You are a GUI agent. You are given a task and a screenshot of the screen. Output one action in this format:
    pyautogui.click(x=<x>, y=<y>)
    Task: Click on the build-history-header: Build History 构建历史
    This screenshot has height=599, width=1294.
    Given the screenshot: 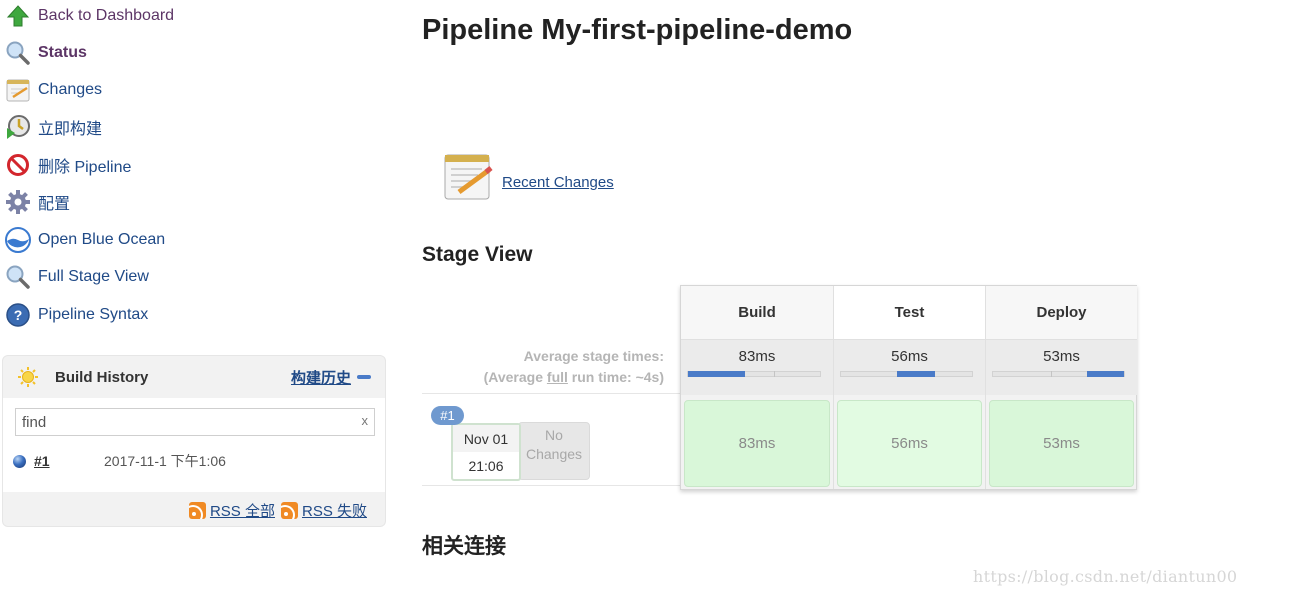 What is the action you would take?
    pyautogui.click(x=194, y=377)
    